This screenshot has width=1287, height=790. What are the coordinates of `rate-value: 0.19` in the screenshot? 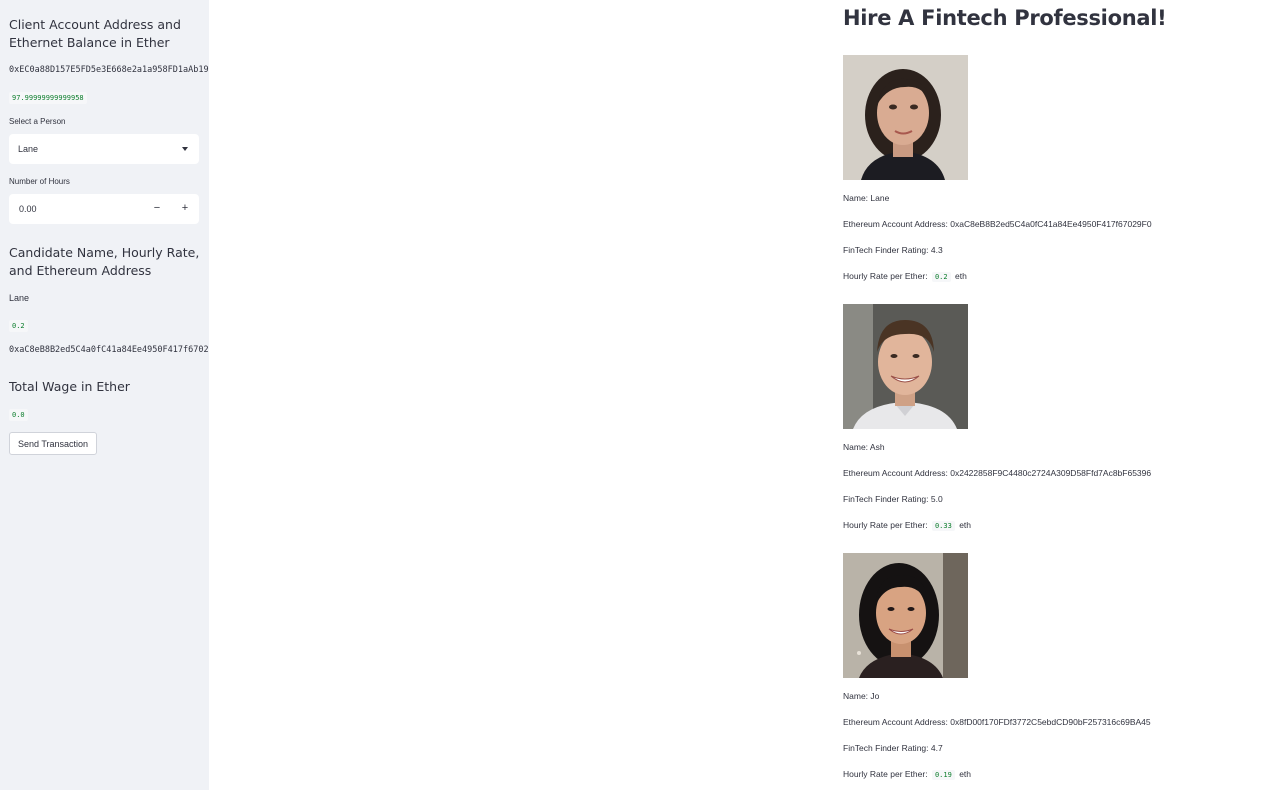 It's located at (943, 775).